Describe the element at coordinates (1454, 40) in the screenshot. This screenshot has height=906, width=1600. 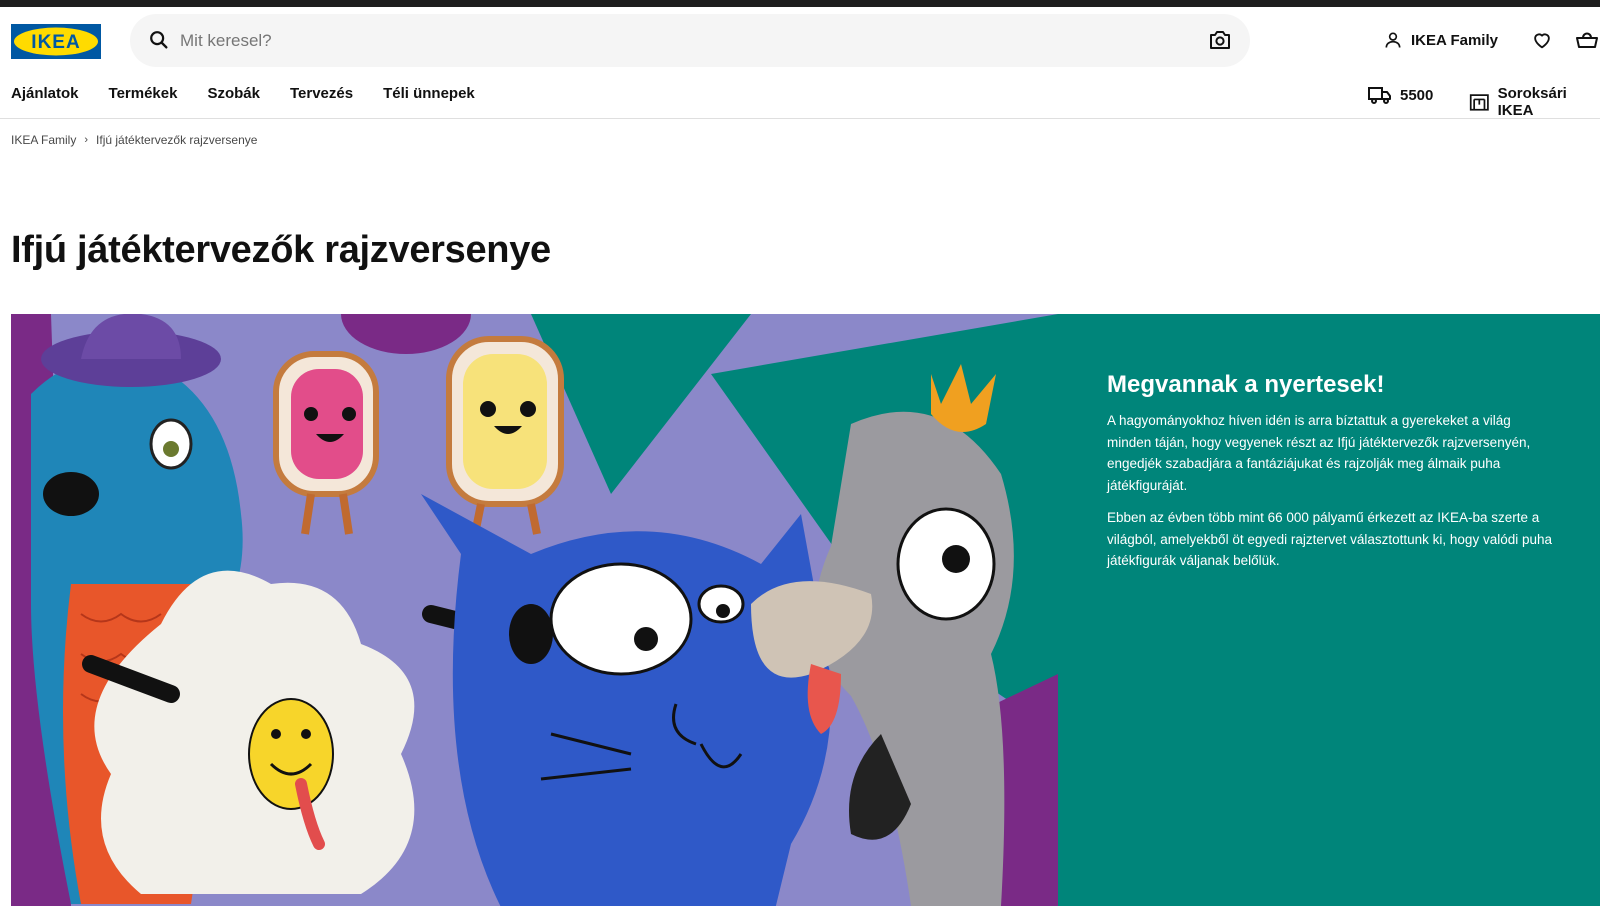
I see `ikea-family-label: IKEA Family` at that location.